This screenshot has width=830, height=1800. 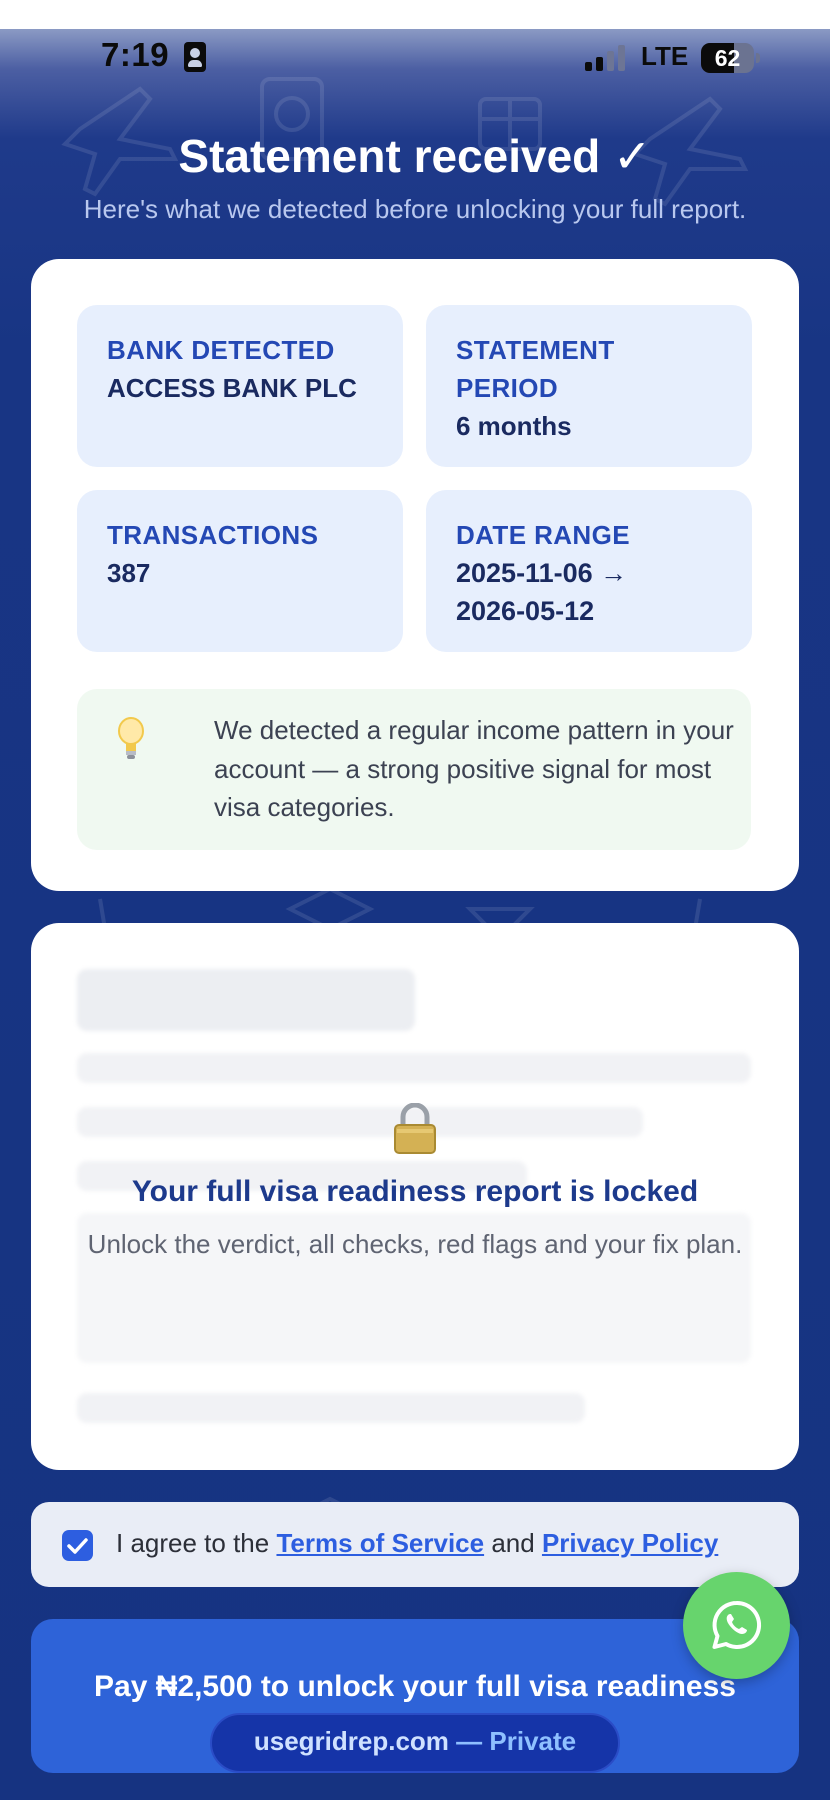 I want to click on lock-icon, so click(x=415, y=1128).